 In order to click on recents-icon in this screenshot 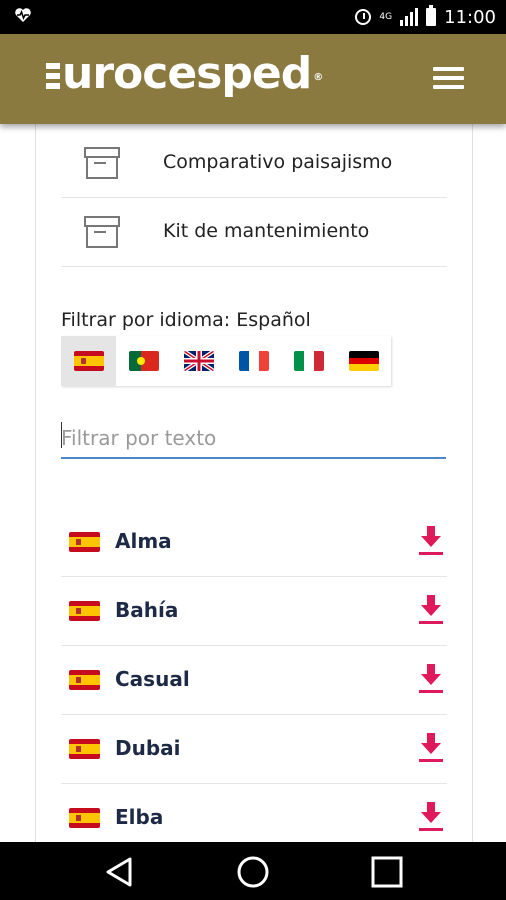, I will do `click(387, 872)`.